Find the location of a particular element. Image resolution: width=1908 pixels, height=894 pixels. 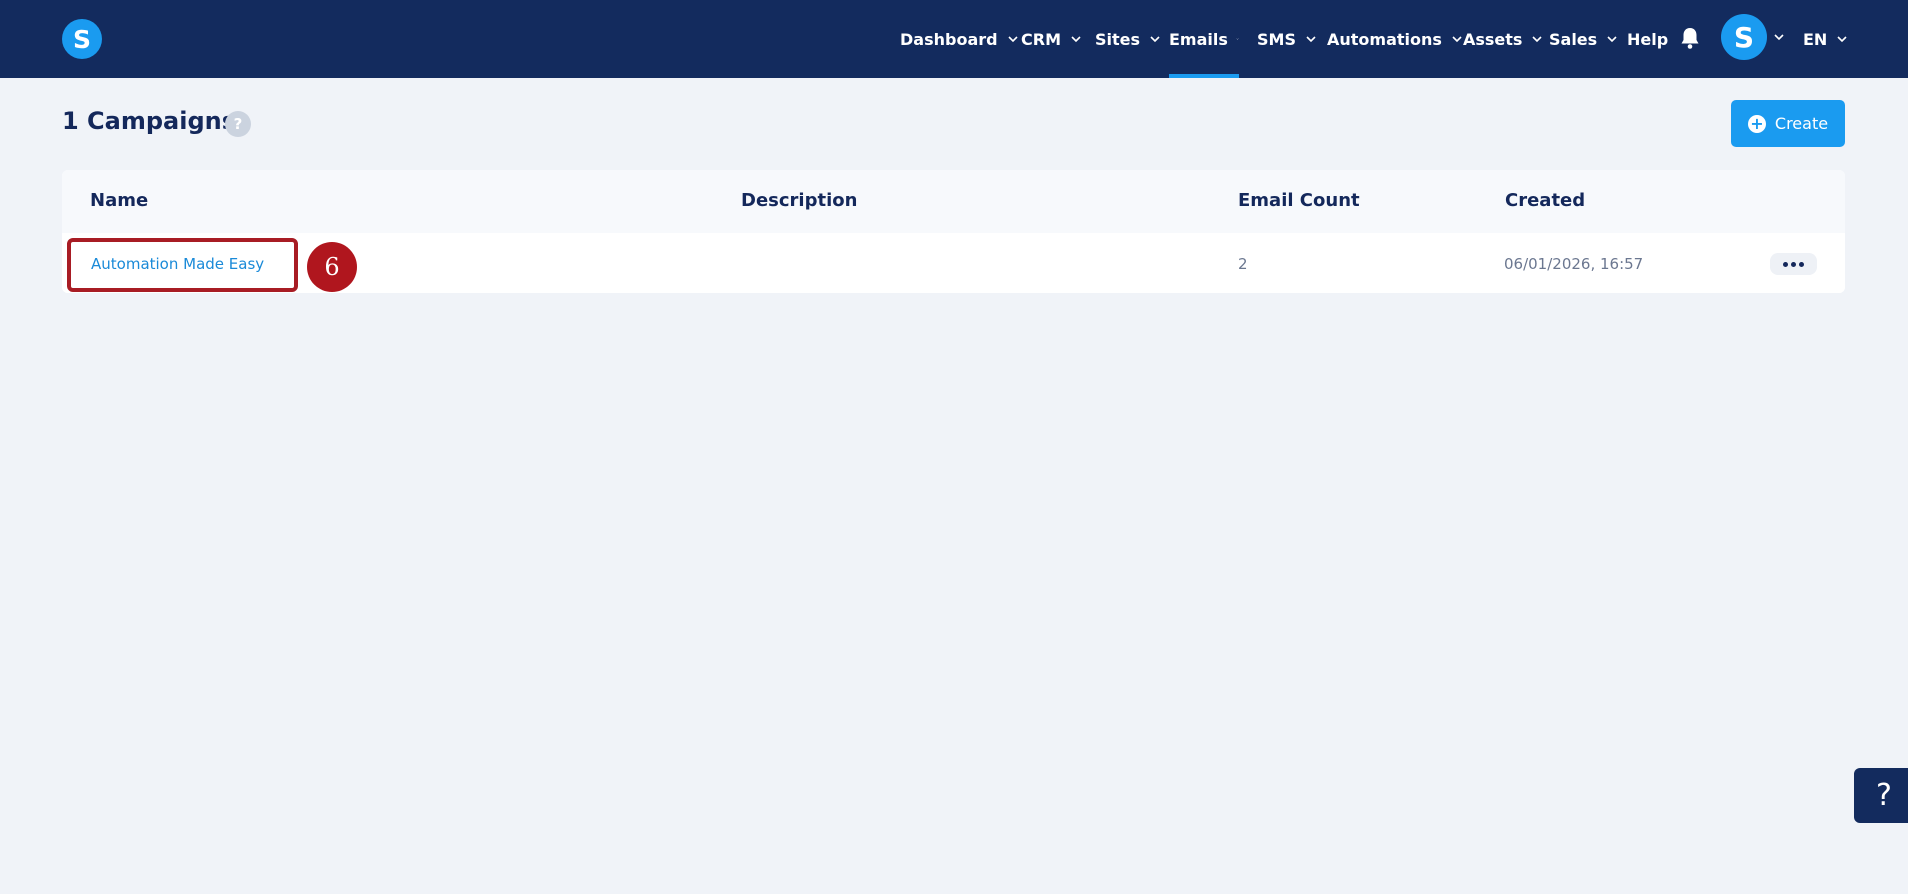

nav-dashboard: Dashboard is located at coordinates (960, 39).